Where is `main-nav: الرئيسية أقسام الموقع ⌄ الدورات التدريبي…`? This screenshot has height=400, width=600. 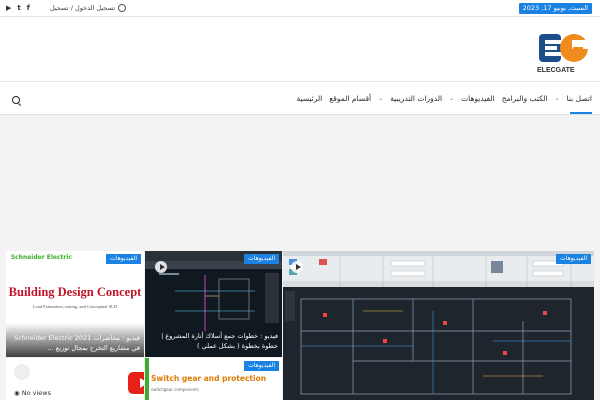
main-nav: الرئيسية أقسام الموقع ⌄ الدورات التدريبي… is located at coordinates (300, 98).